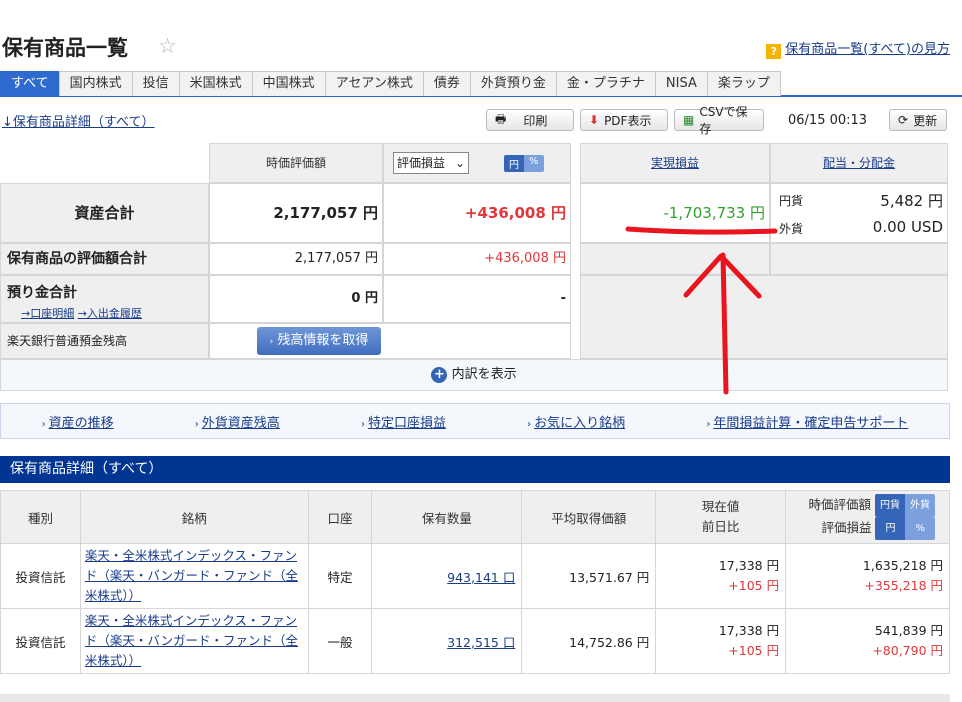 This screenshot has width=962, height=702. What do you see at coordinates (594, 120) in the screenshot?
I see `pdf-icon: ⬇` at bounding box center [594, 120].